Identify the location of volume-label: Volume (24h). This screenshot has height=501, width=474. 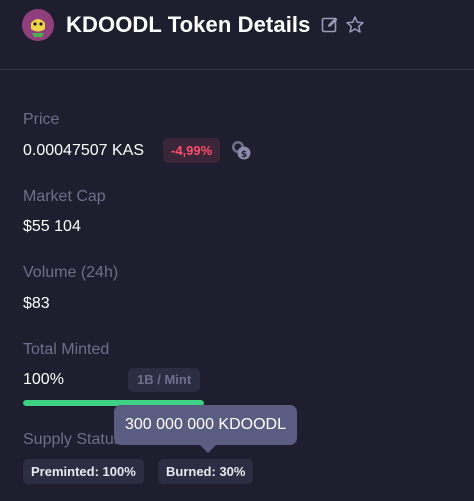
(71, 272).